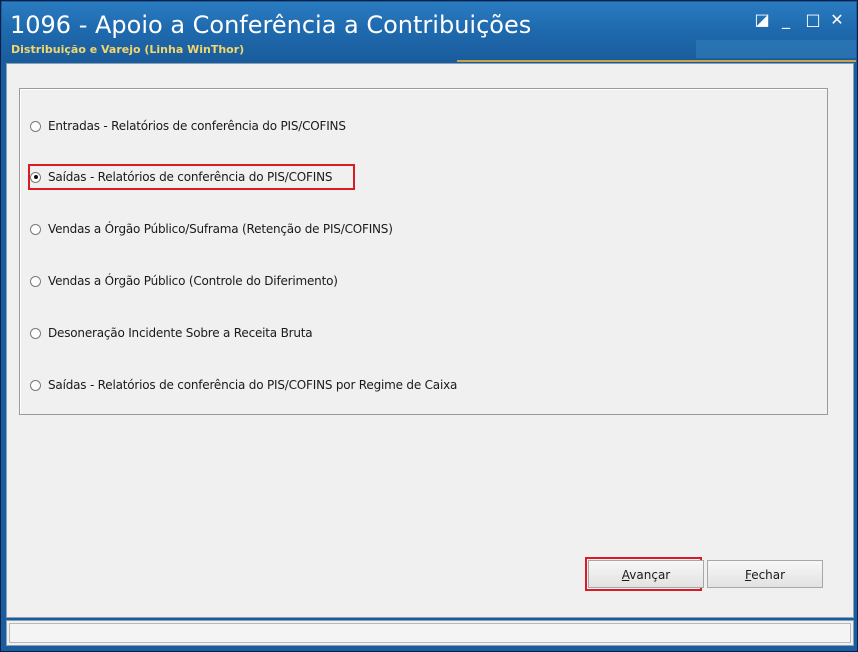 The height and width of the screenshot is (652, 858). Describe the element at coordinates (813, 20) in the screenshot. I see `maximize-icon: □` at that location.